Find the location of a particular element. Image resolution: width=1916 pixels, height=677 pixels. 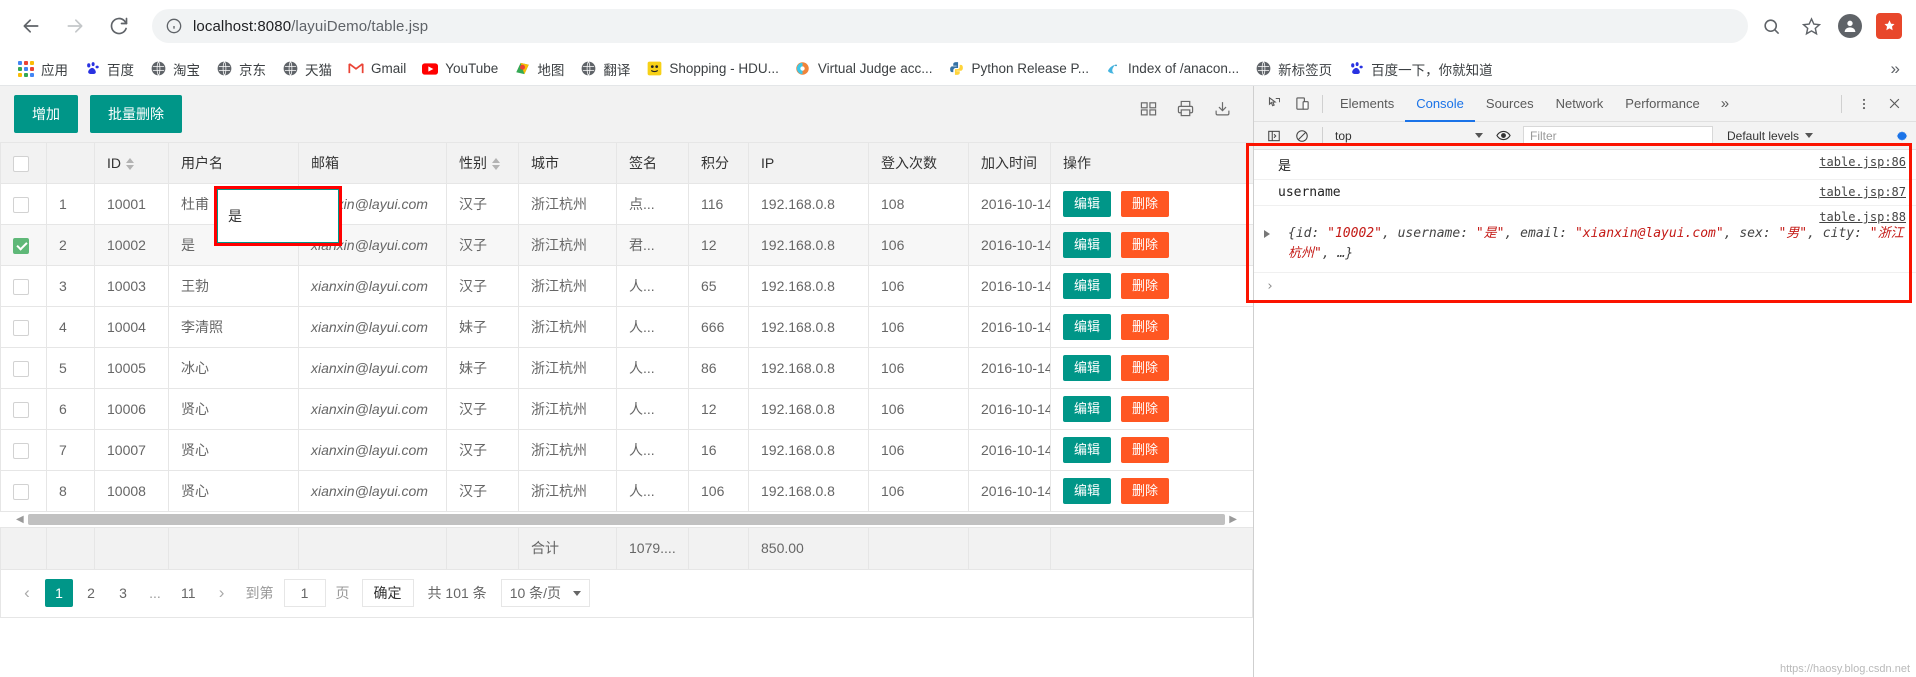

page-size-select: 10 条/页 is located at coordinates (545, 593).